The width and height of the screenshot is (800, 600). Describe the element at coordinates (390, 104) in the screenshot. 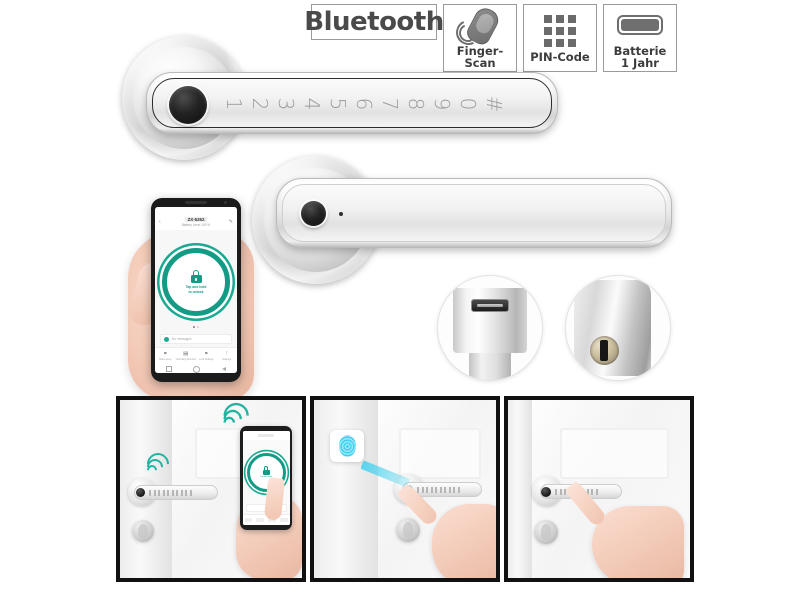

I see `key-7: 7` at that location.